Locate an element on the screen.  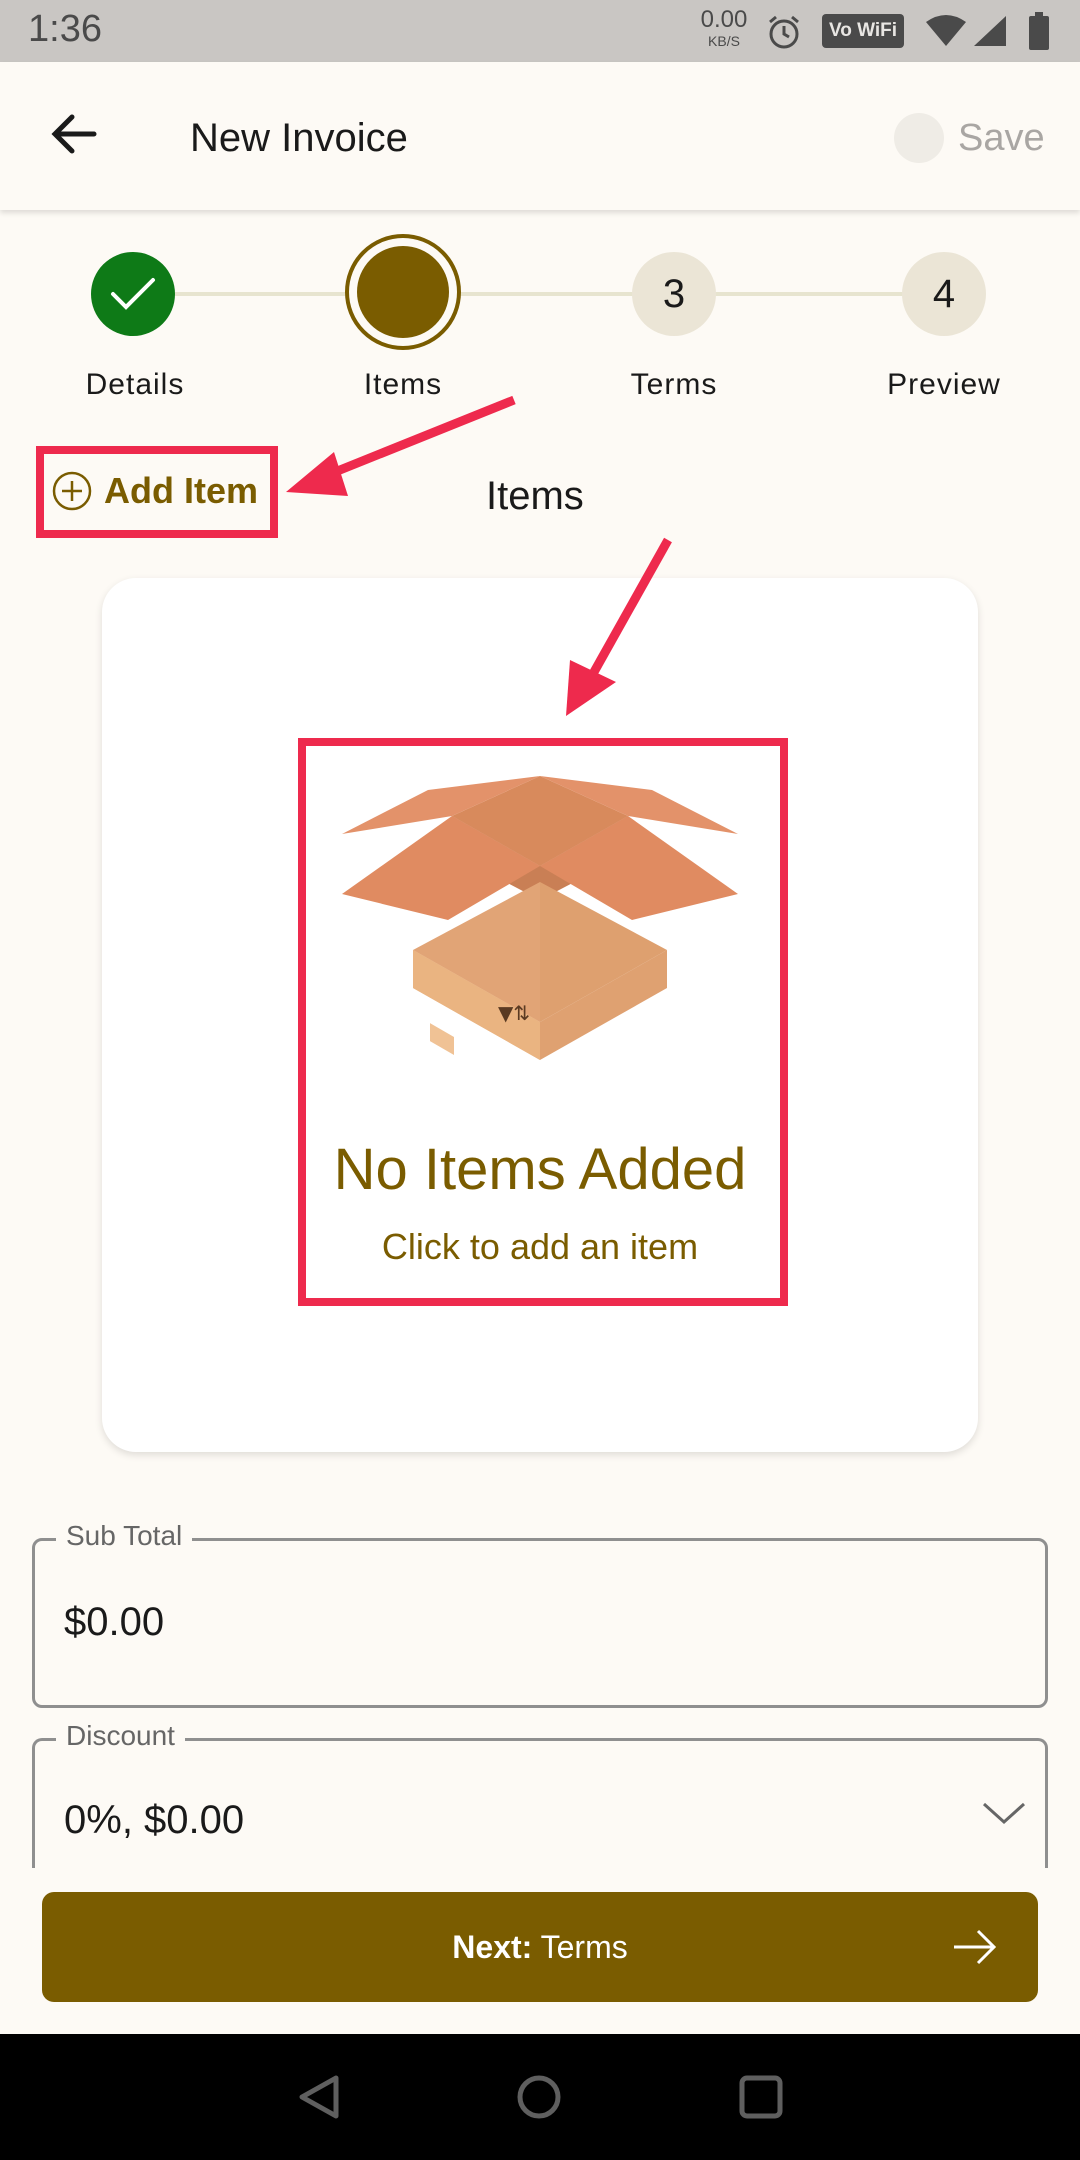
next-button-label: Next: Terms is located at coordinates (539, 1947).